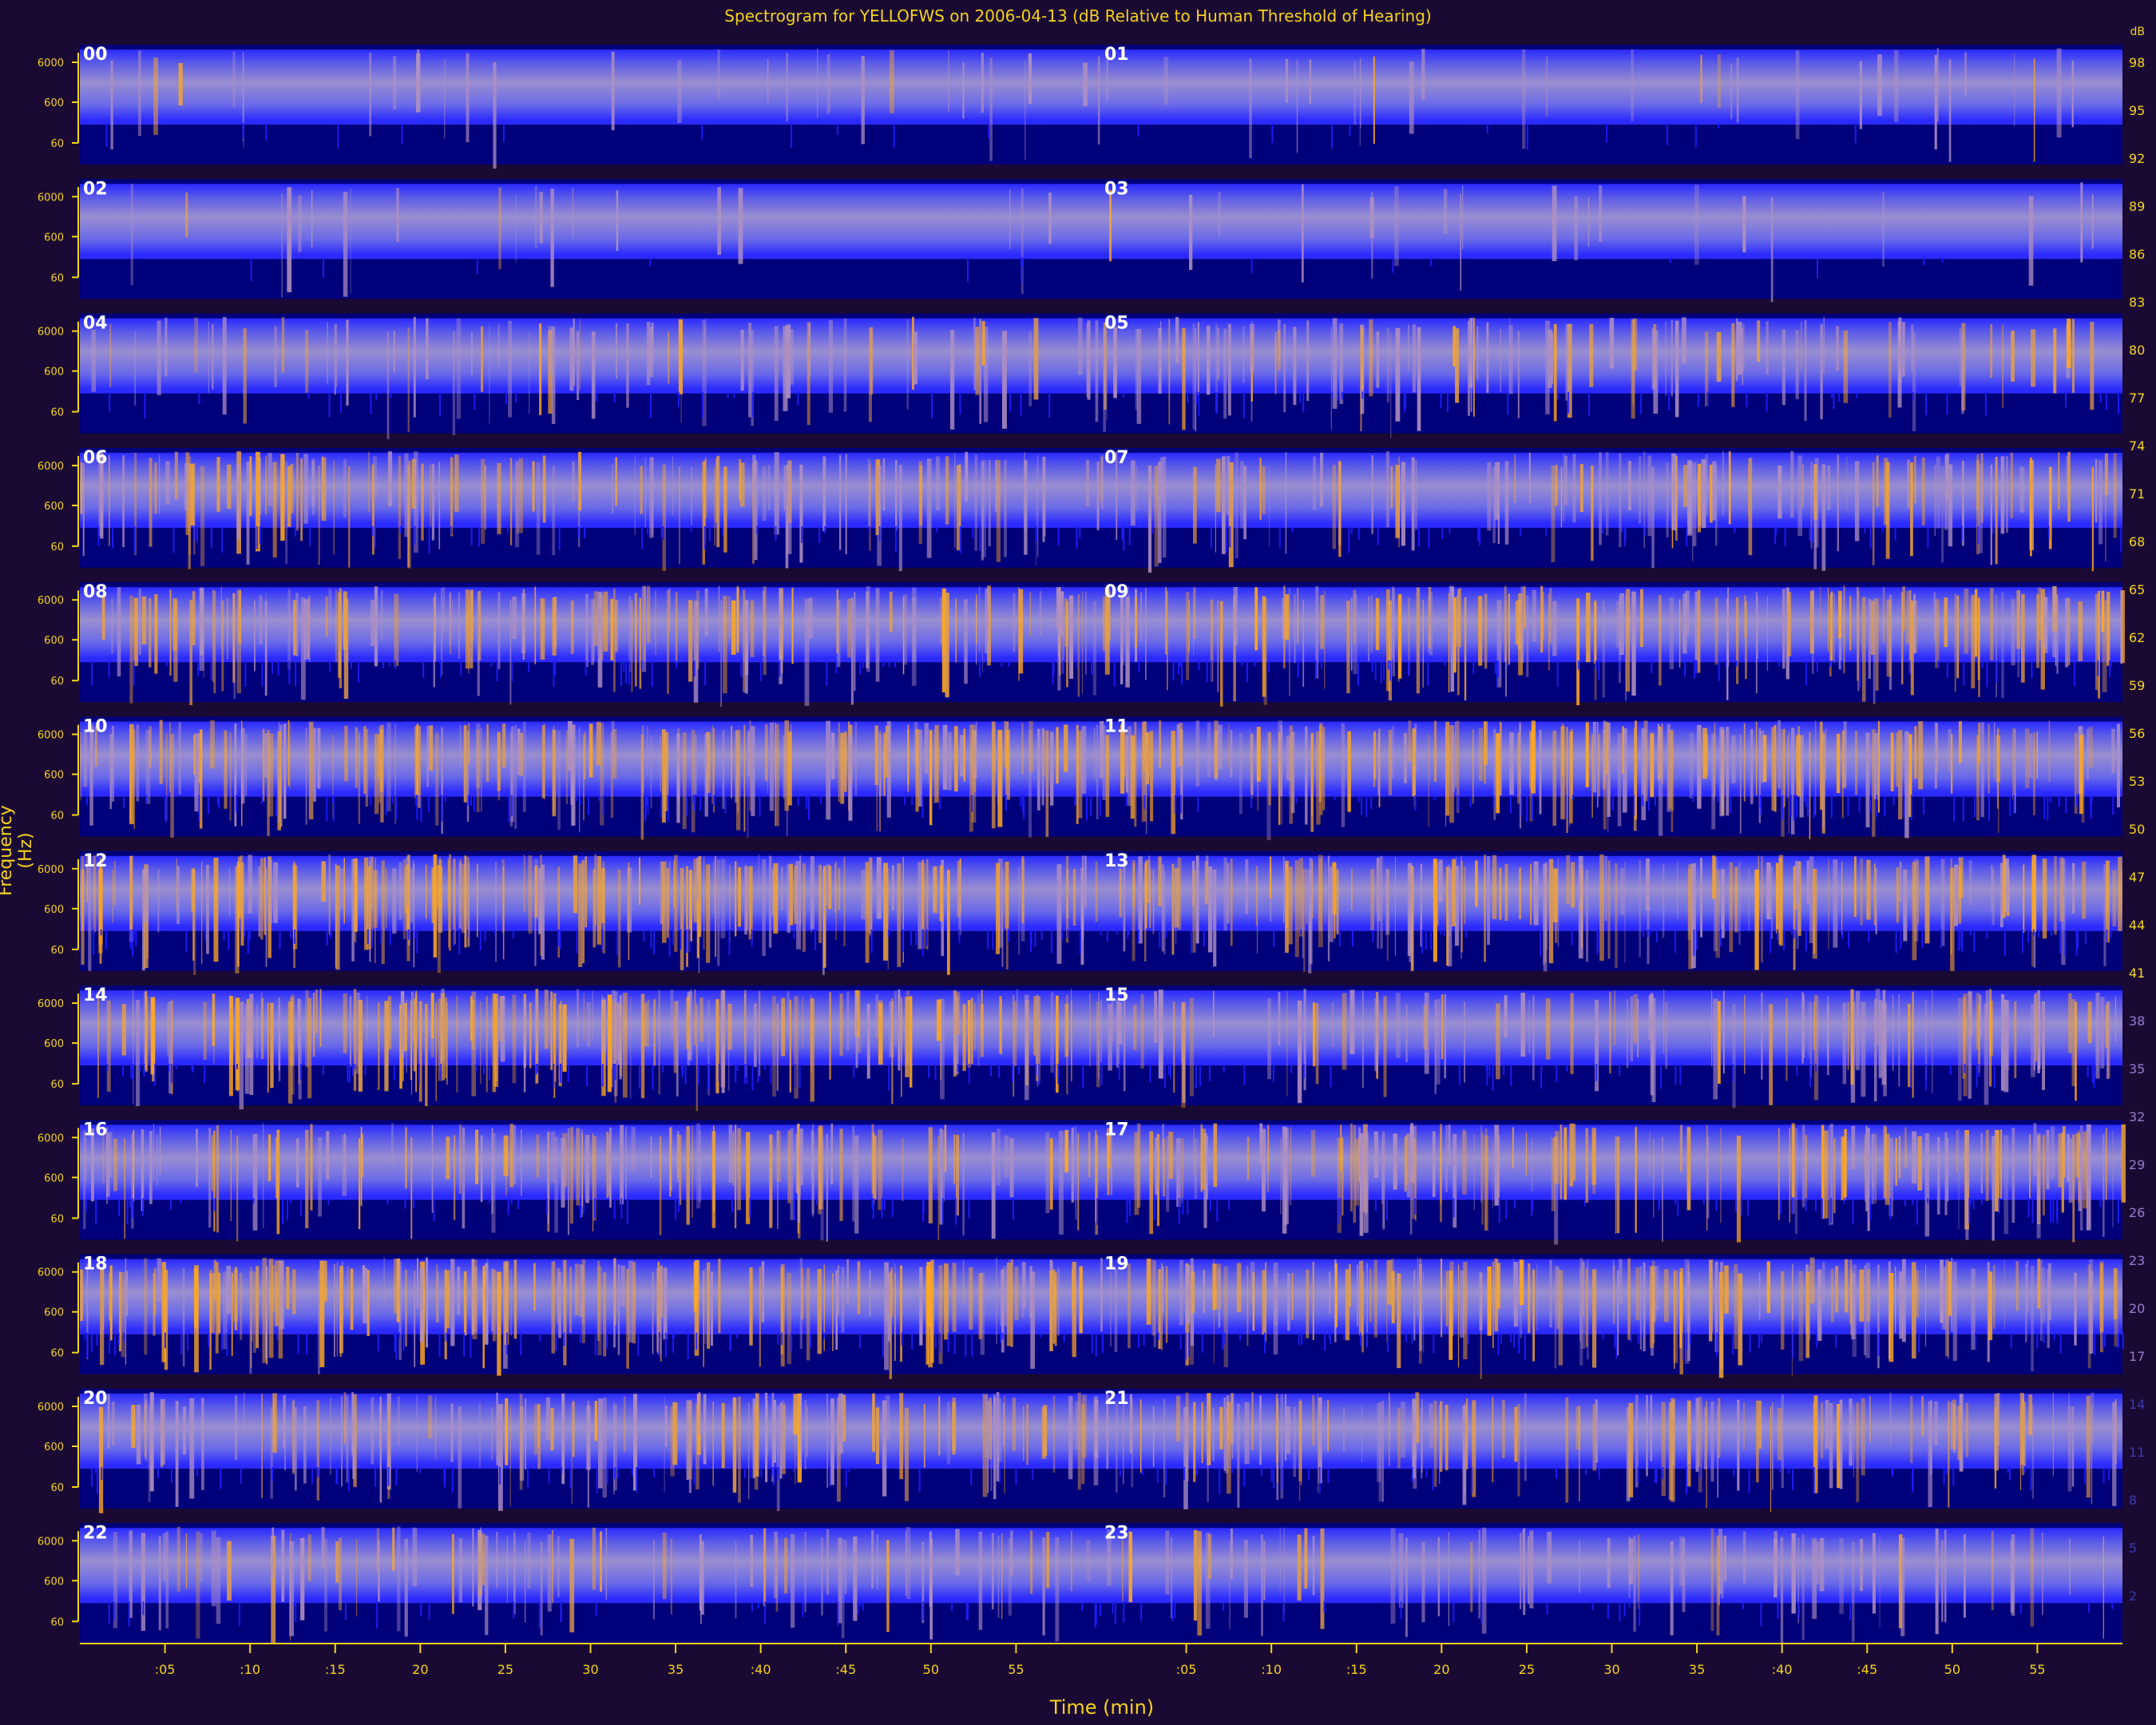  Describe the element at coordinates (1101, 1162) in the screenshot. I see `spectrum-band` at that location.